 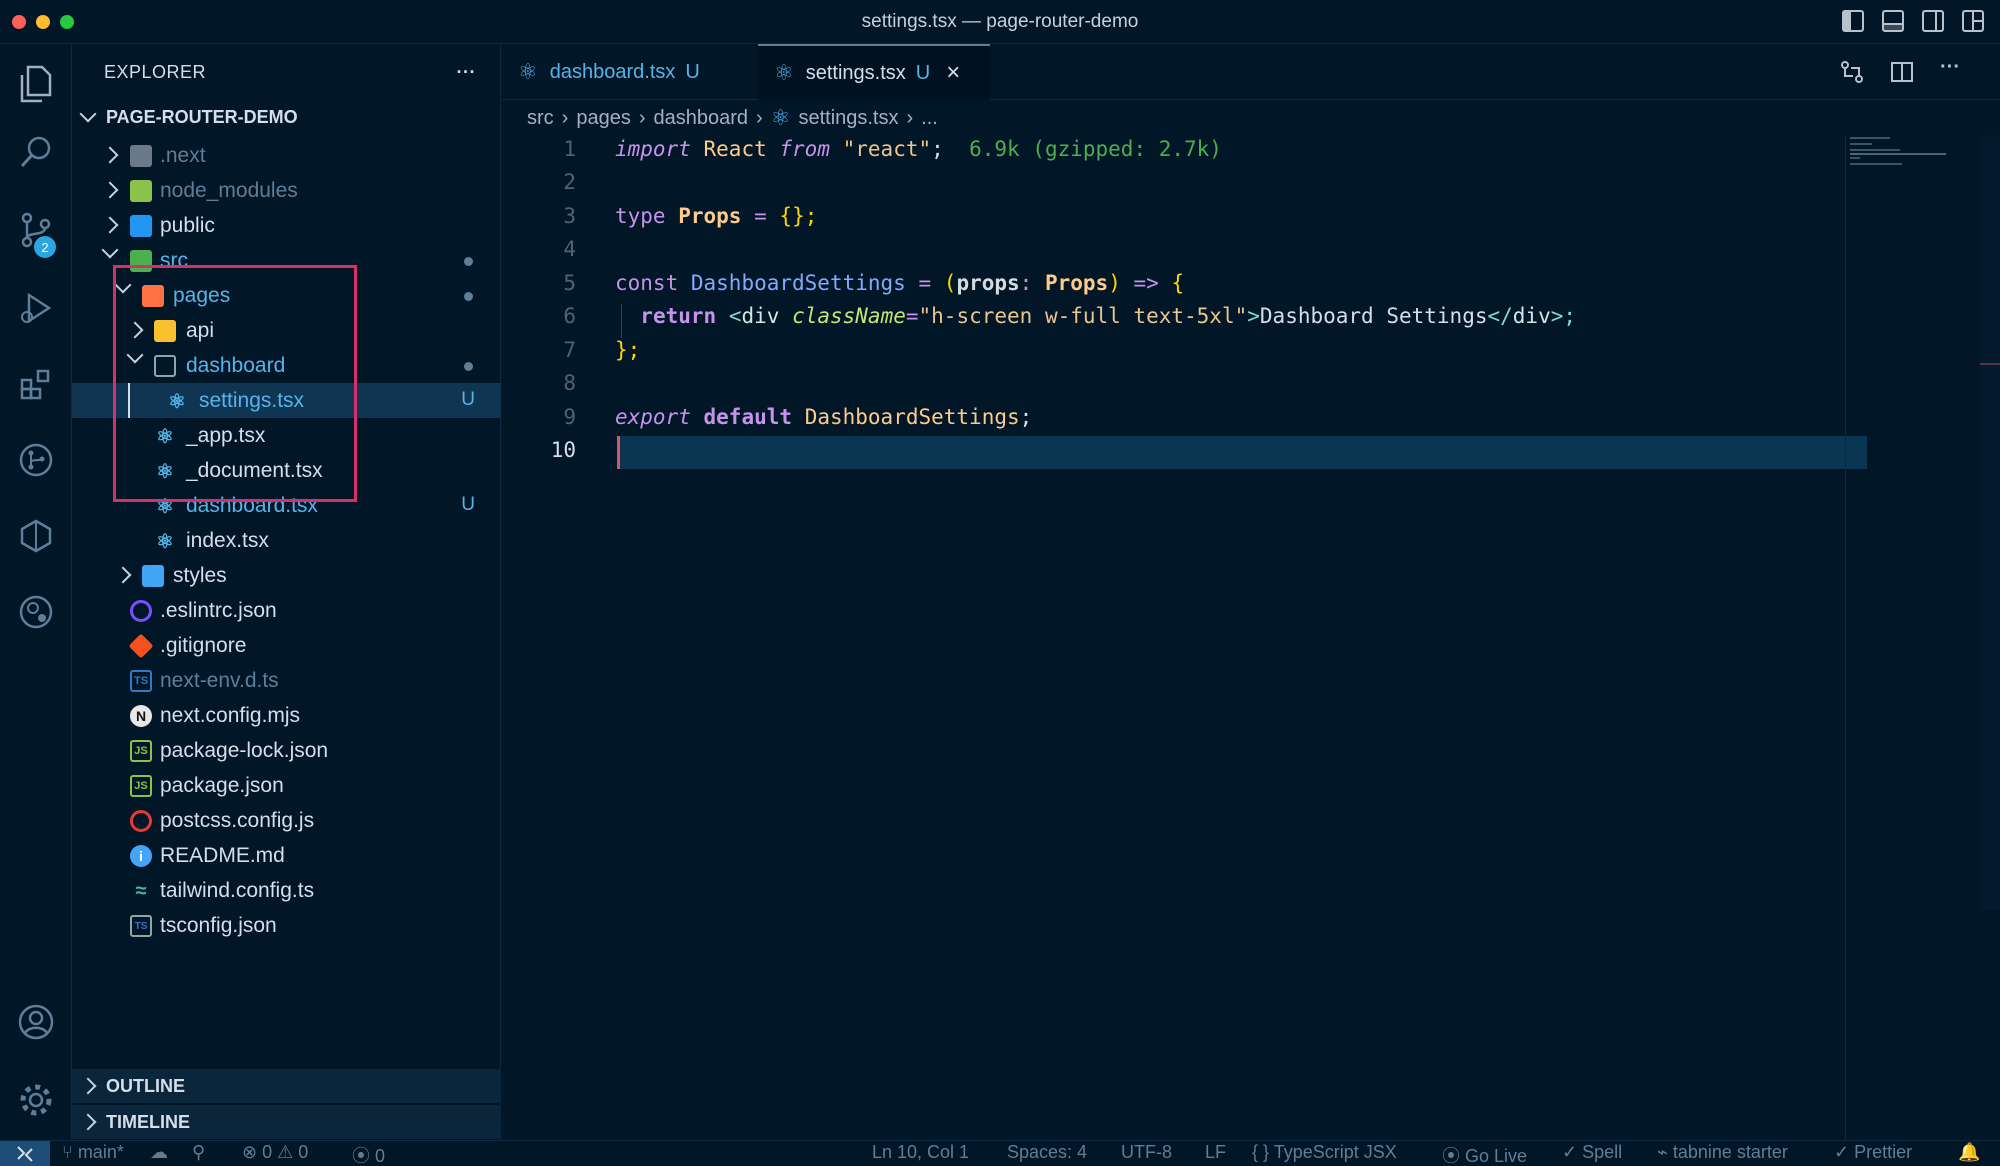 What do you see at coordinates (198, 1152) in the screenshot?
I see `git-graph-status-icon: ⚲` at bounding box center [198, 1152].